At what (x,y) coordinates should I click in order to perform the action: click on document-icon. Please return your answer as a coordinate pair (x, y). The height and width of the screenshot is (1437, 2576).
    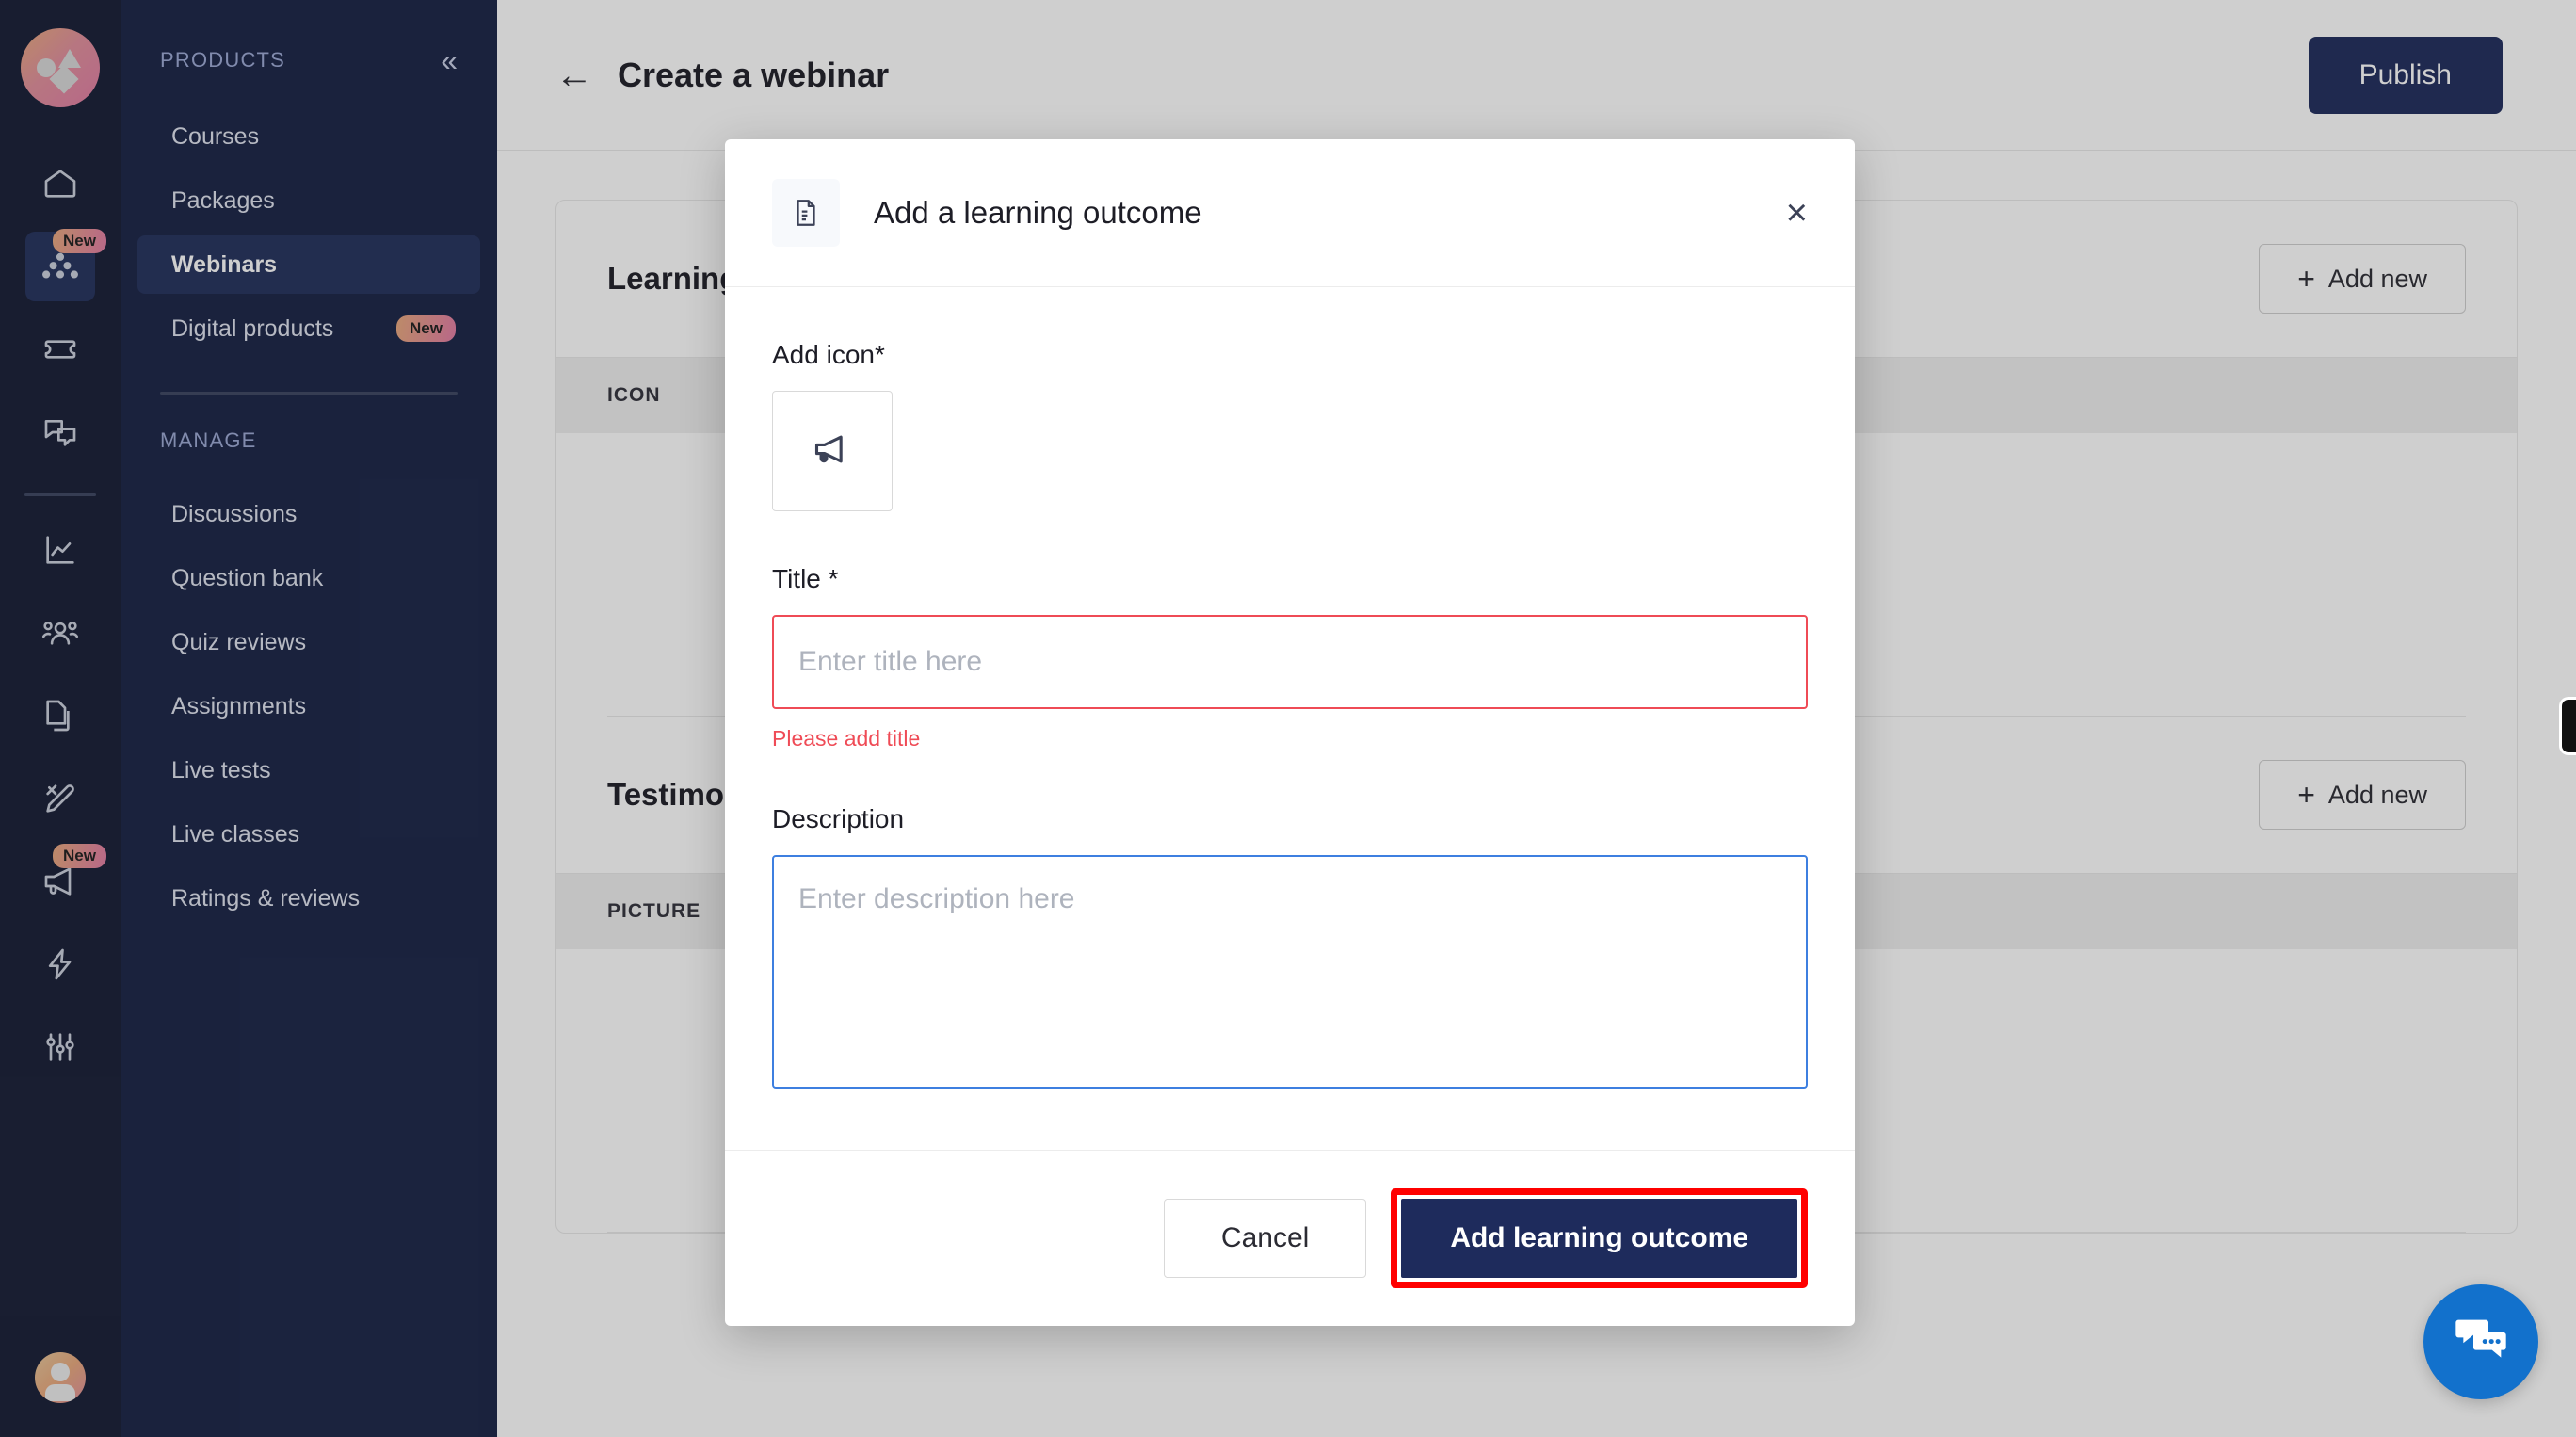
    Looking at the image, I should click on (806, 213).